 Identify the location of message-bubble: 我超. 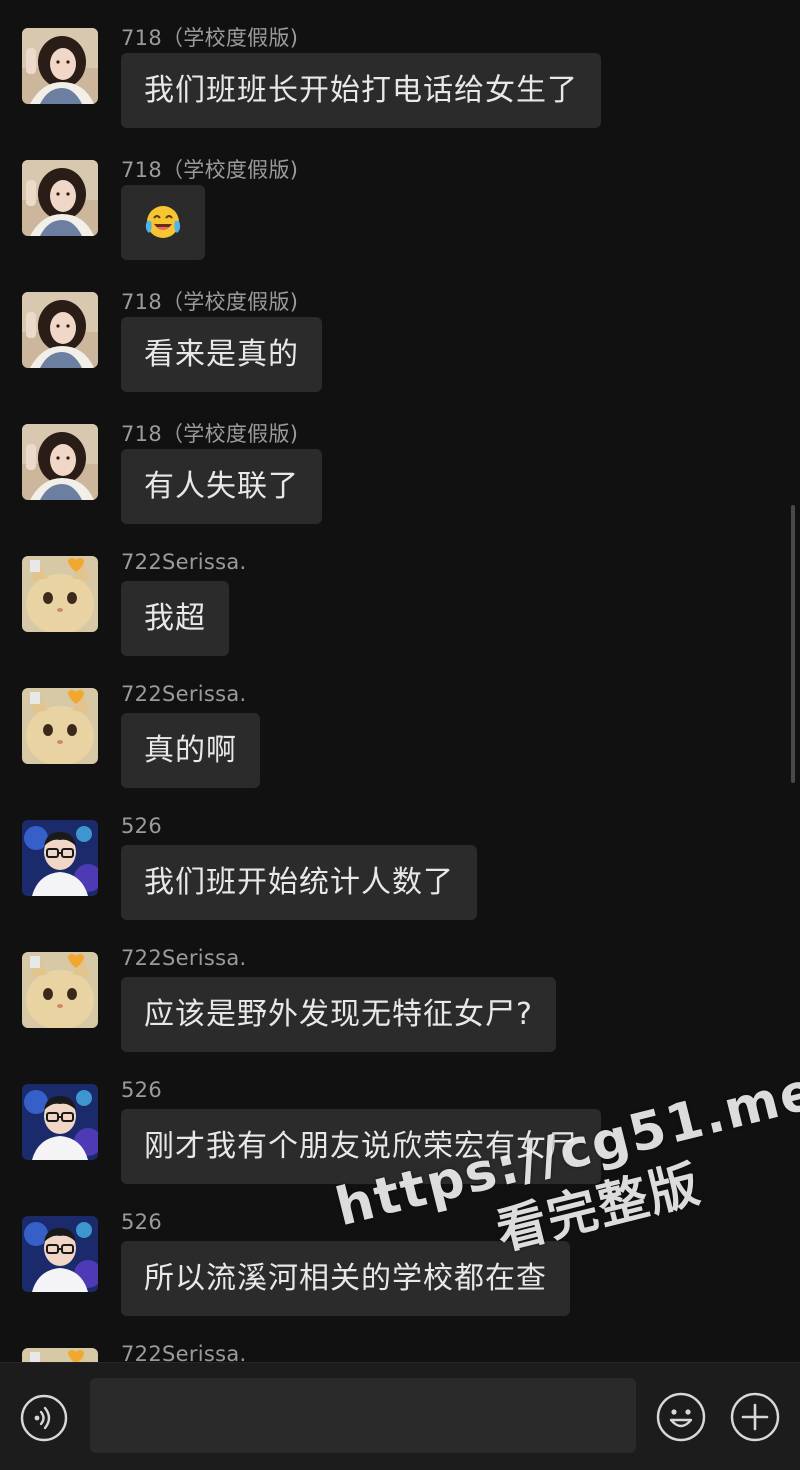
(175, 618).